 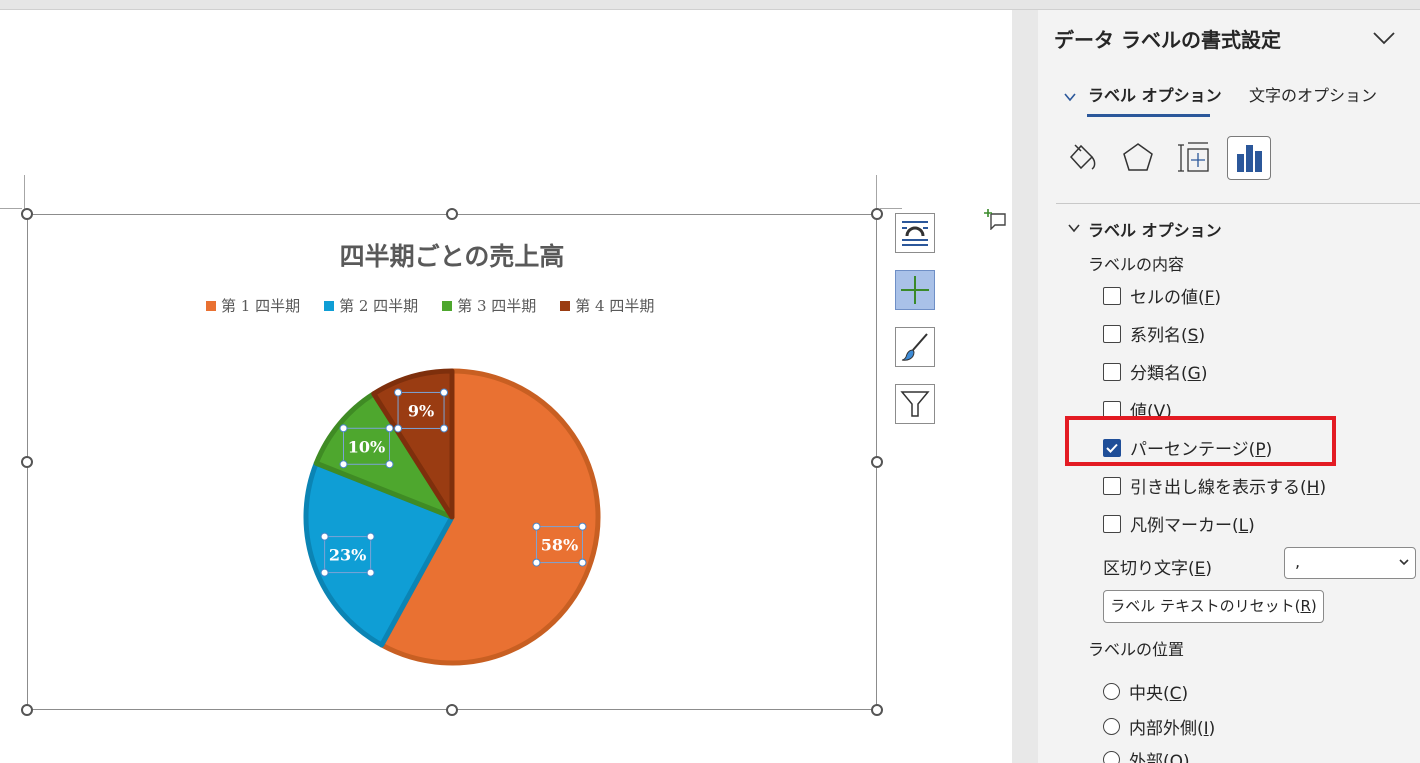 I want to click on panel-title: データ ラベルの書式設定, so click(x=1167, y=40).